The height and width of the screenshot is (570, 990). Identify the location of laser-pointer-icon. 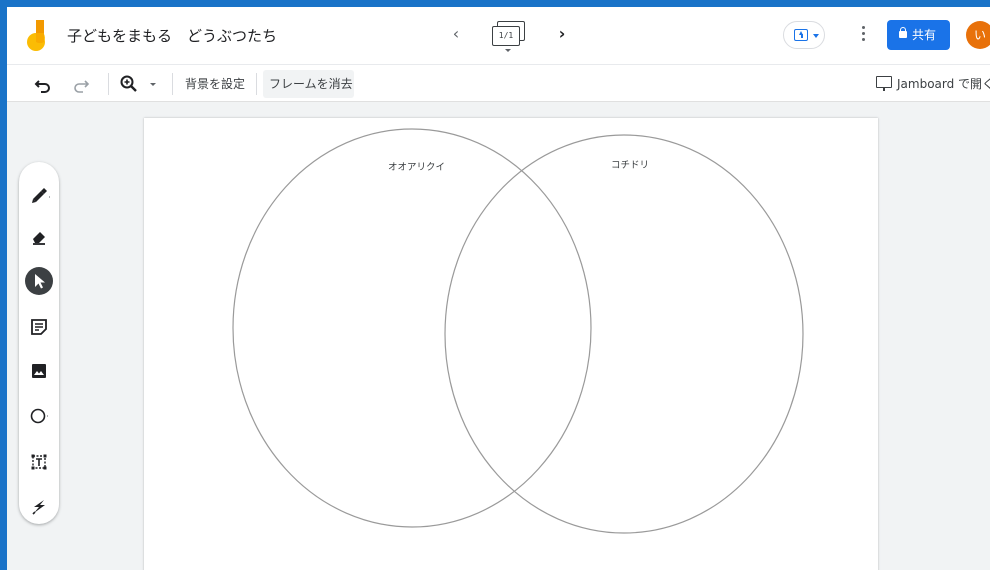
(38, 507).